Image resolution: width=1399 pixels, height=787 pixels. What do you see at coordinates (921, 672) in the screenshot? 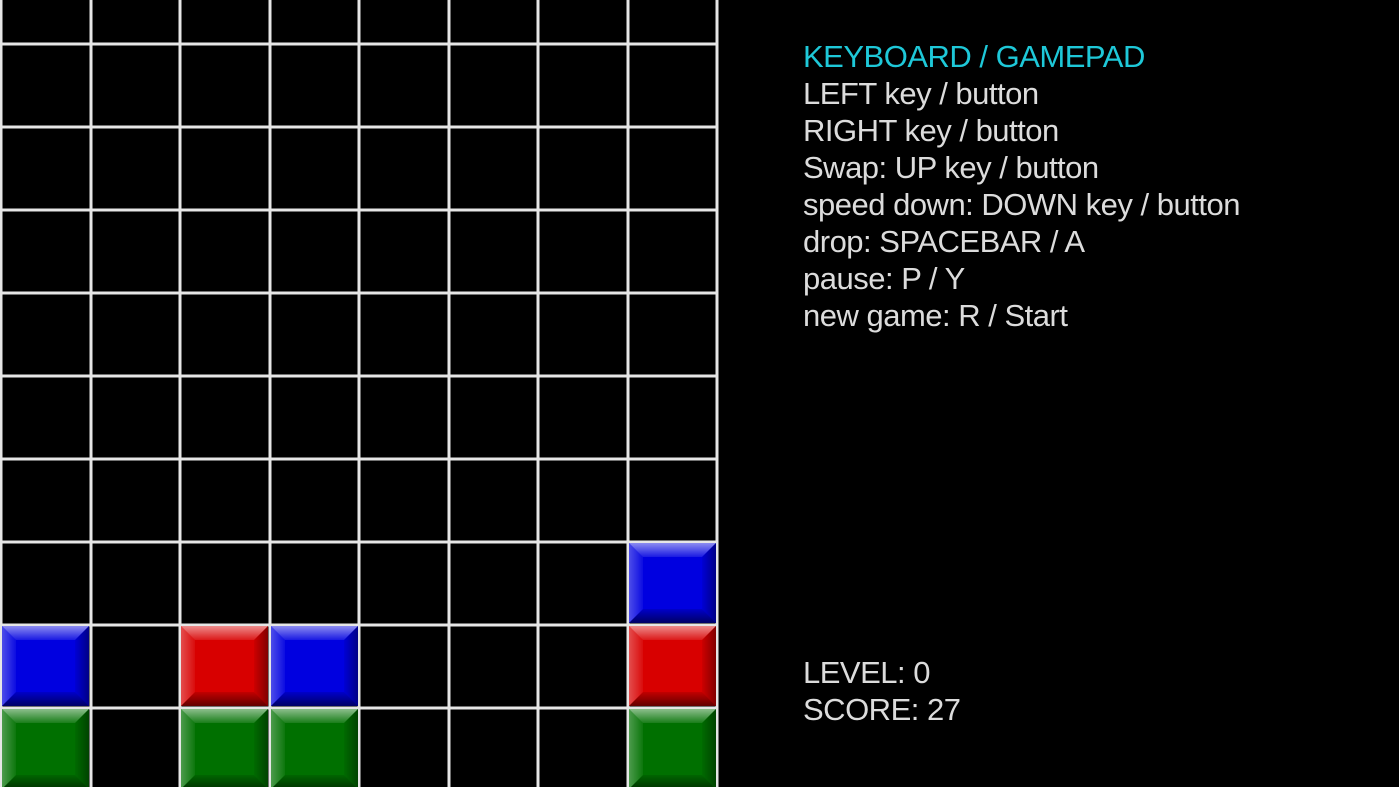
I see `level-value: 0` at bounding box center [921, 672].